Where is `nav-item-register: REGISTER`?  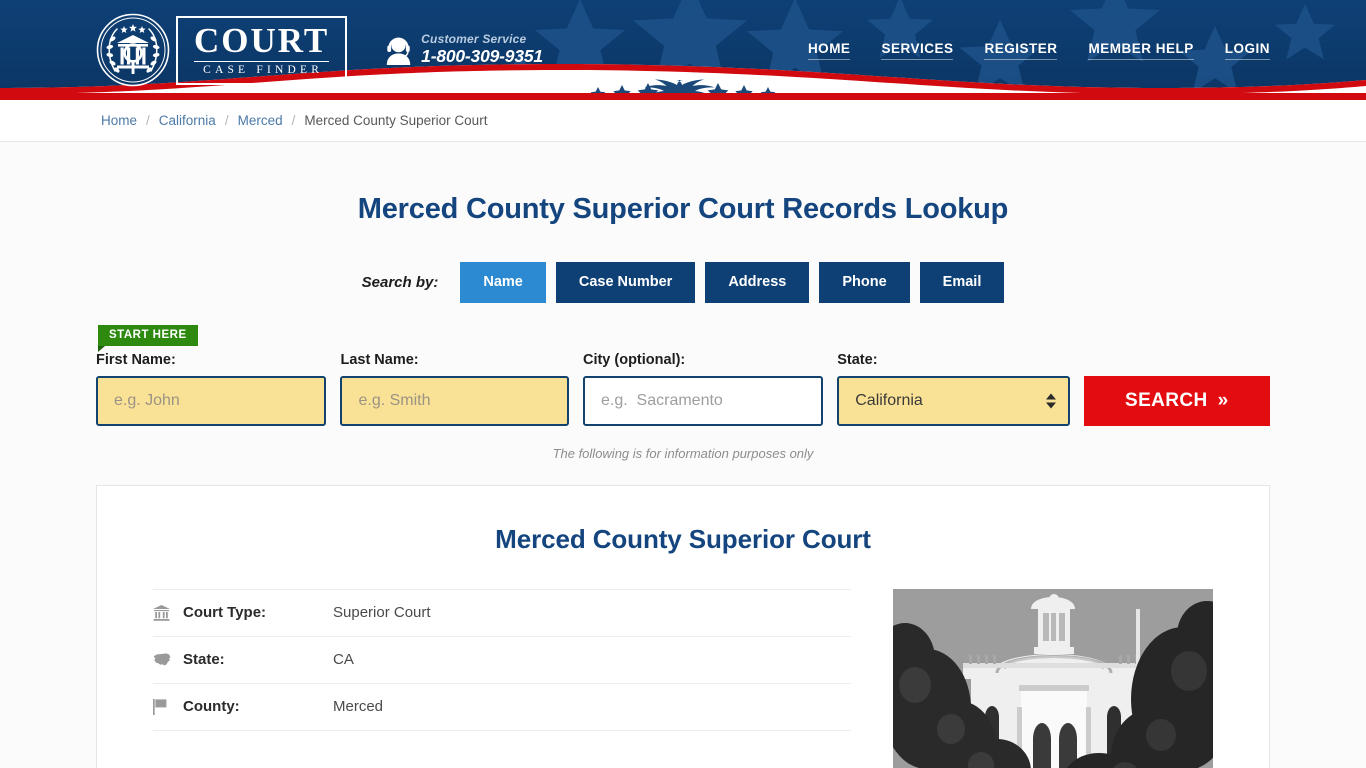 nav-item-register: REGISTER is located at coordinates (1021, 50).